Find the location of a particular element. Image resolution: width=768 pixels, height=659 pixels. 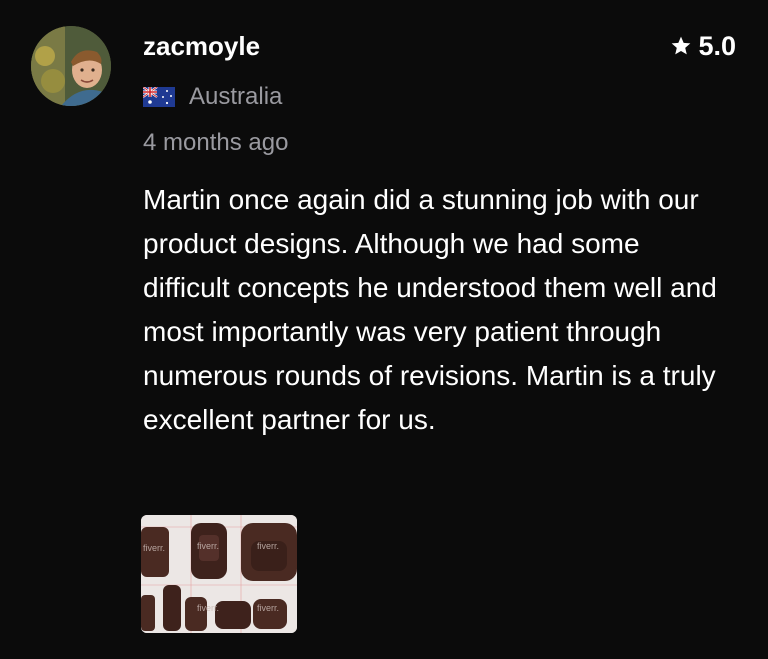

rating: 5.0 is located at coordinates (703, 46).